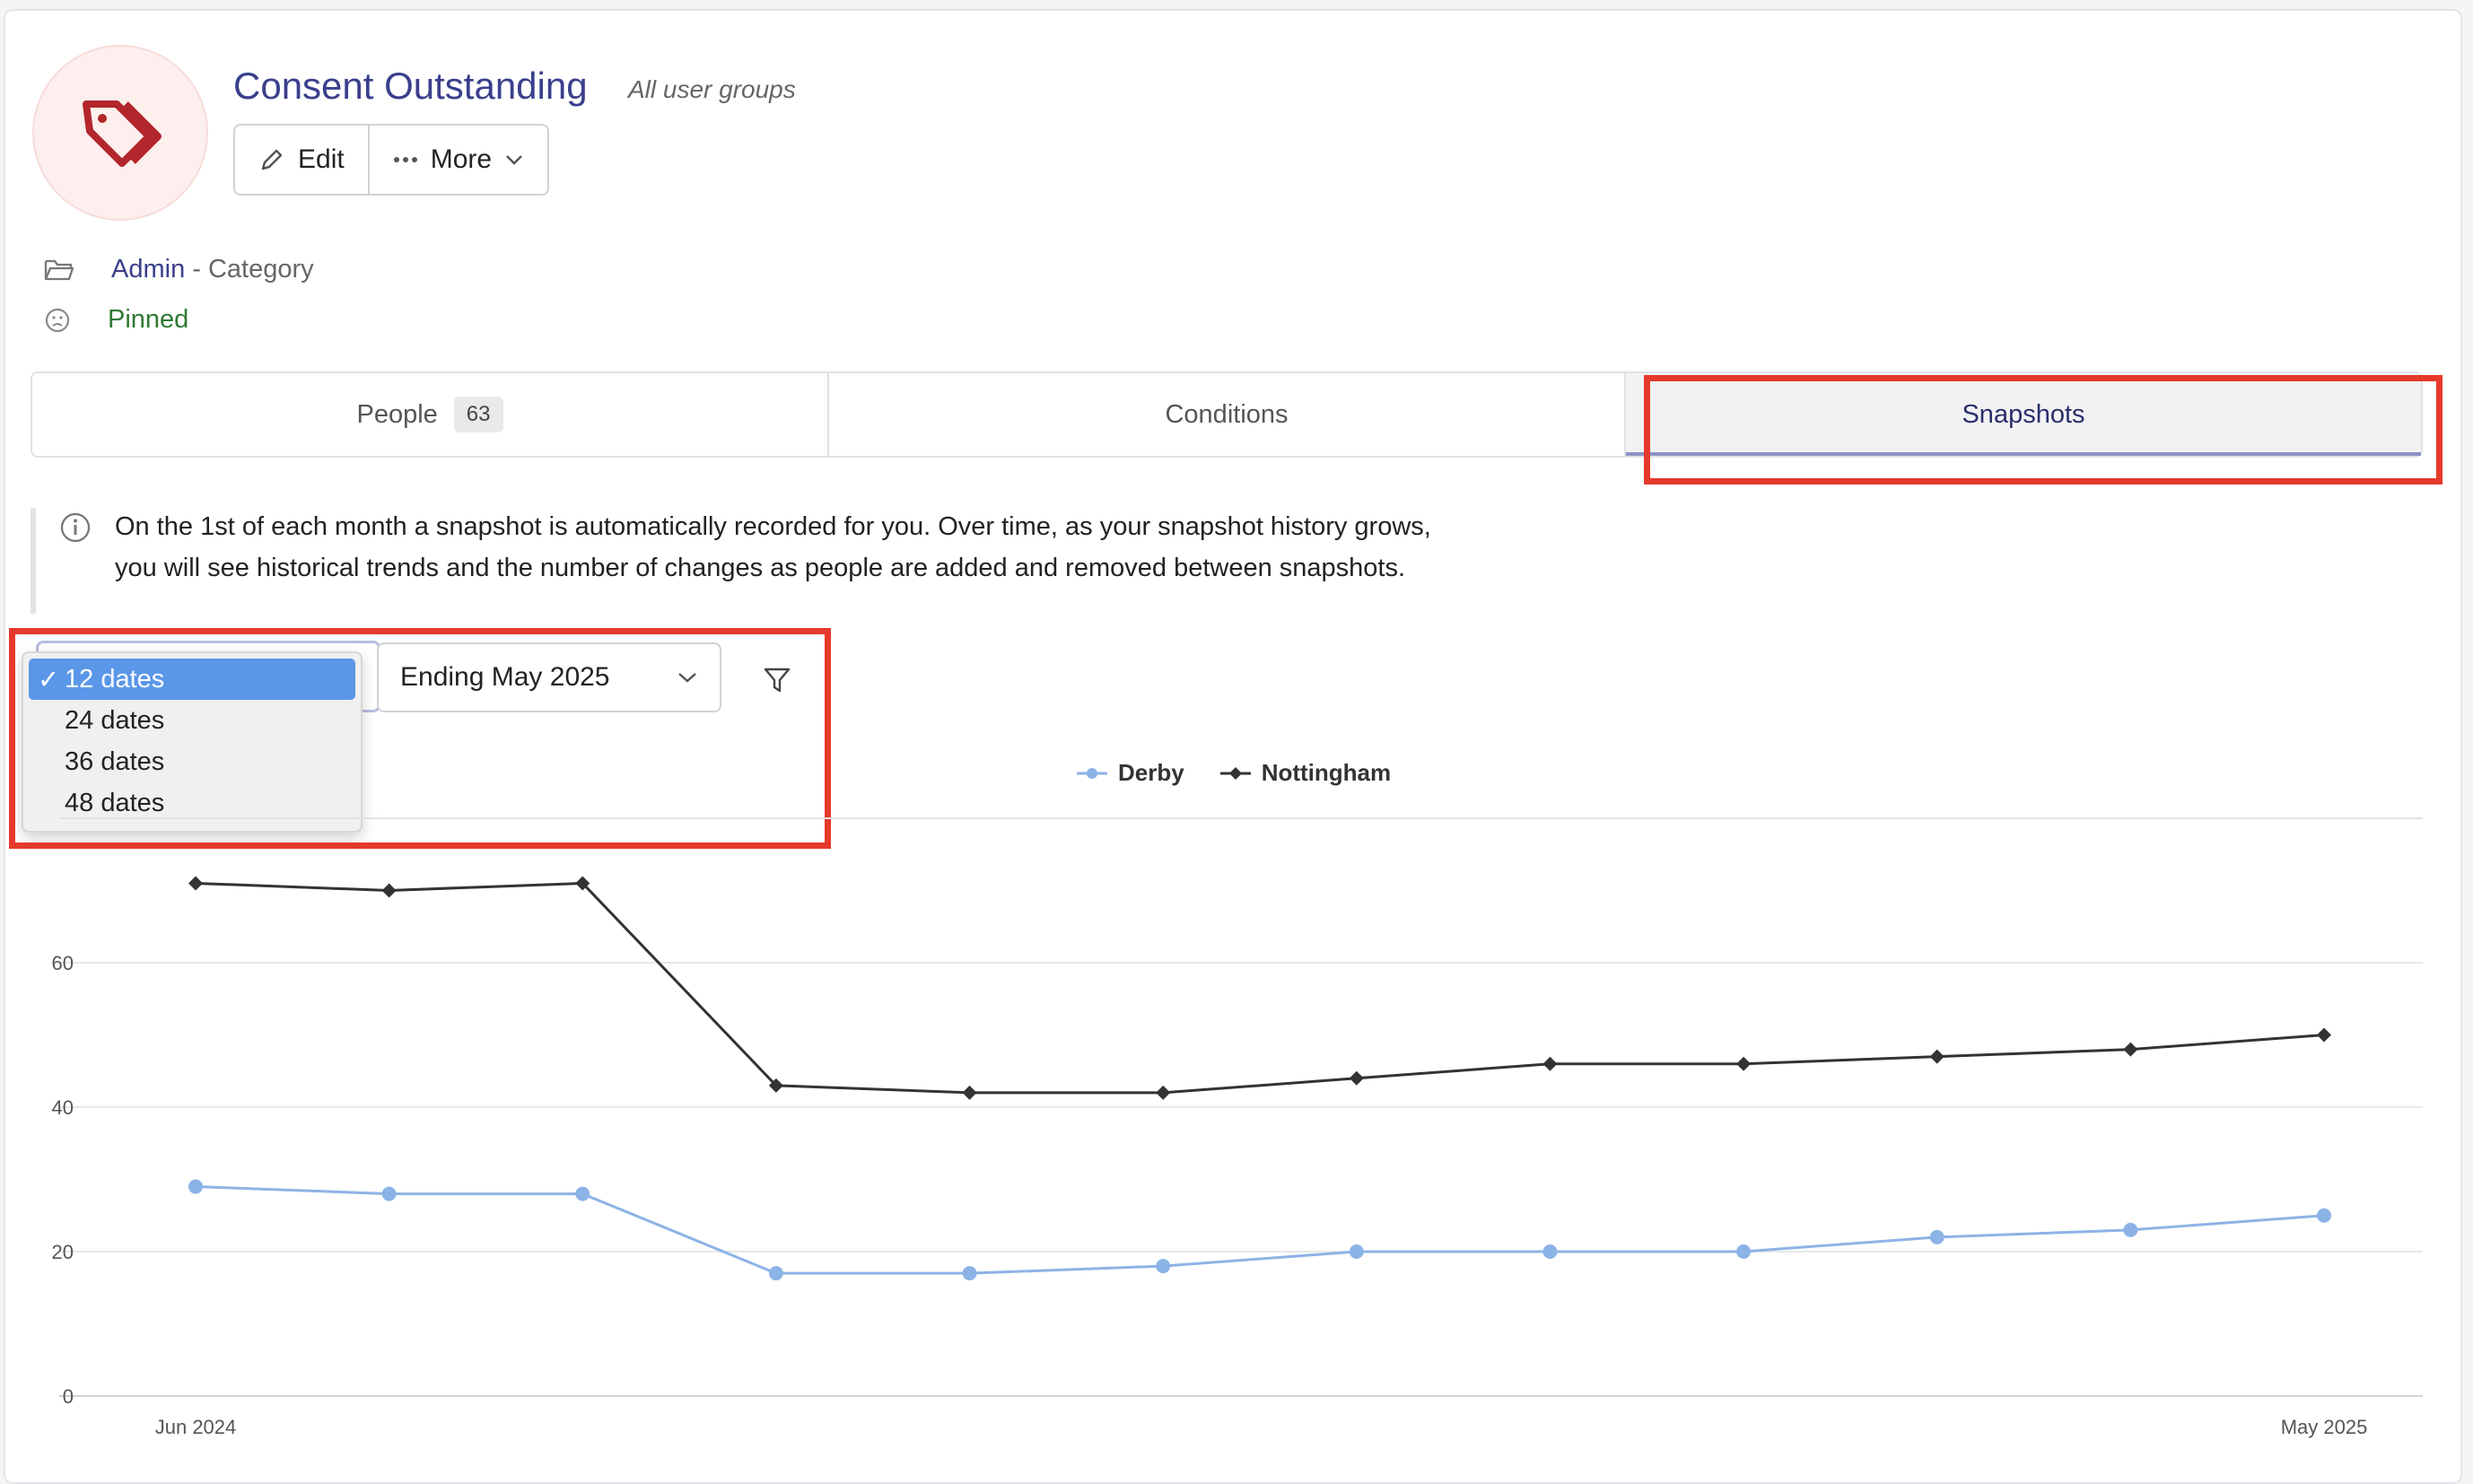 The height and width of the screenshot is (1484, 2473). What do you see at coordinates (63, 963) in the screenshot?
I see `y-tick-label: 60` at bounding box center [63, 963].